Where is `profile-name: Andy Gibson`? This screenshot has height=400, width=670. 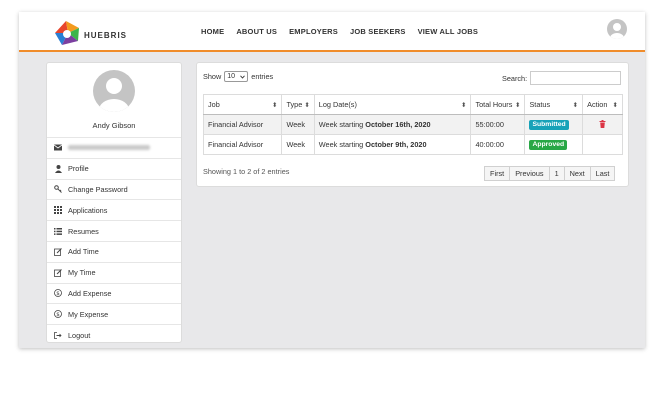 profile-name: Andy Gibson is located at coordinates (114, 125).